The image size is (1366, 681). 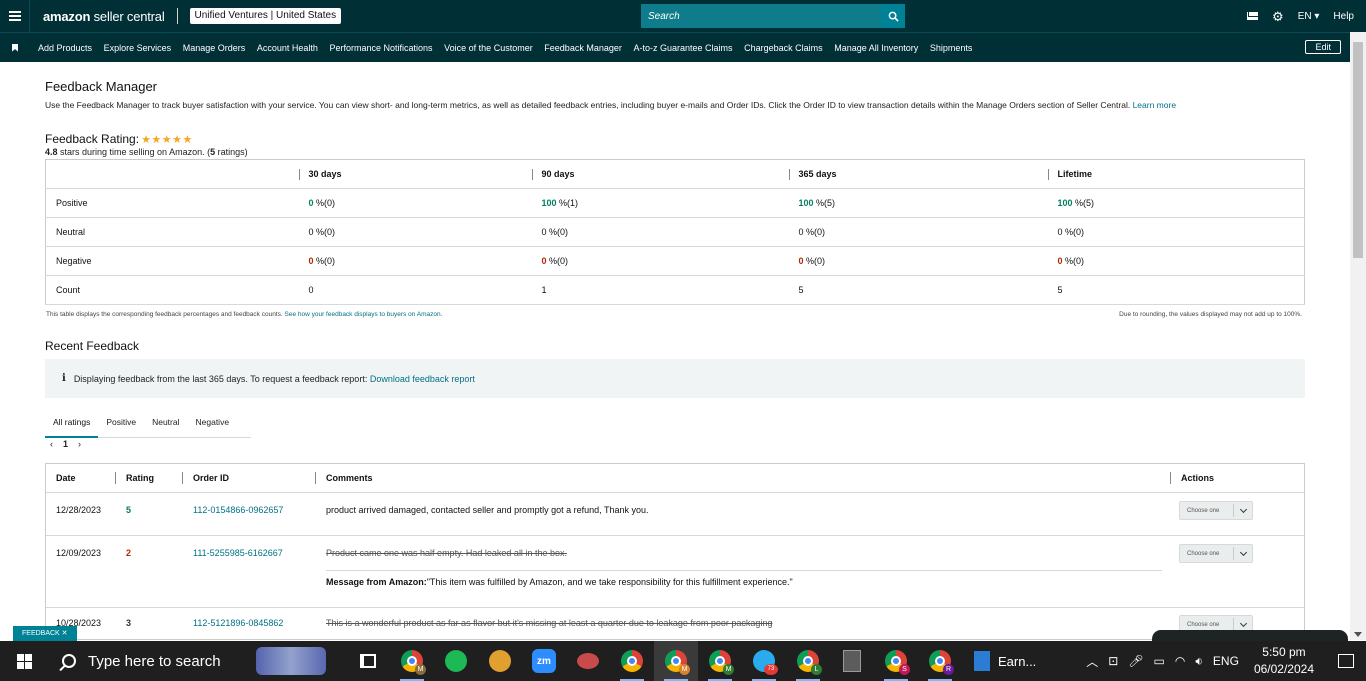 What do you see at coordinates (1343, 16) in the screenshot?
I see `help-link: Help` at bounding box center [1343, 16].